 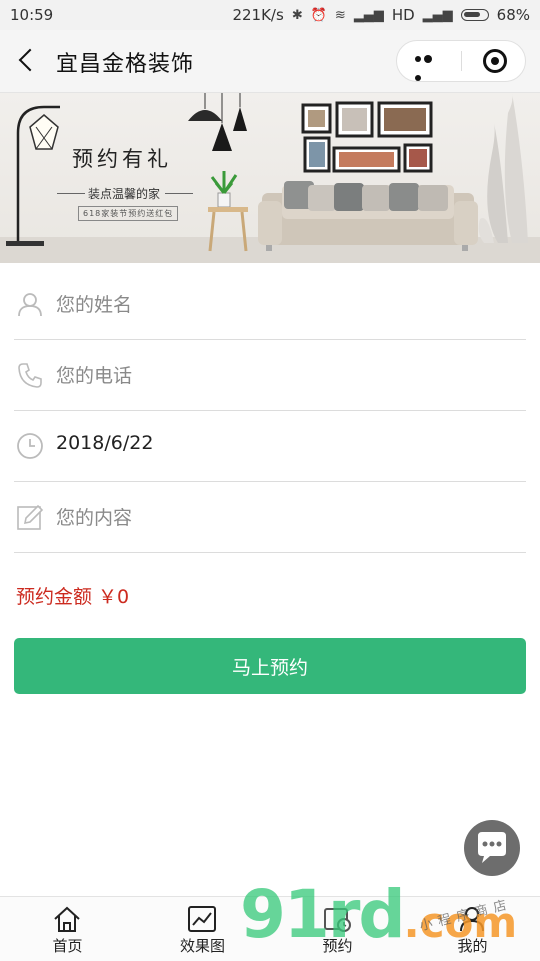 I want to click on clock-icon, so click(x=30, y=446).